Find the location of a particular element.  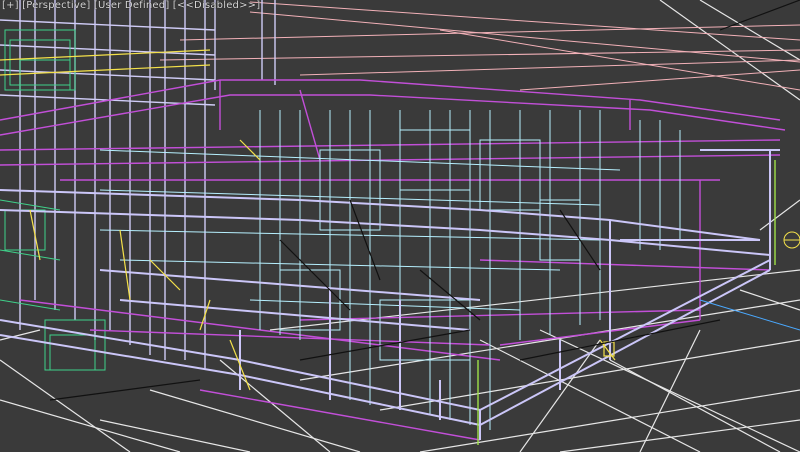

green-detail is located at coordinates (53, 200).